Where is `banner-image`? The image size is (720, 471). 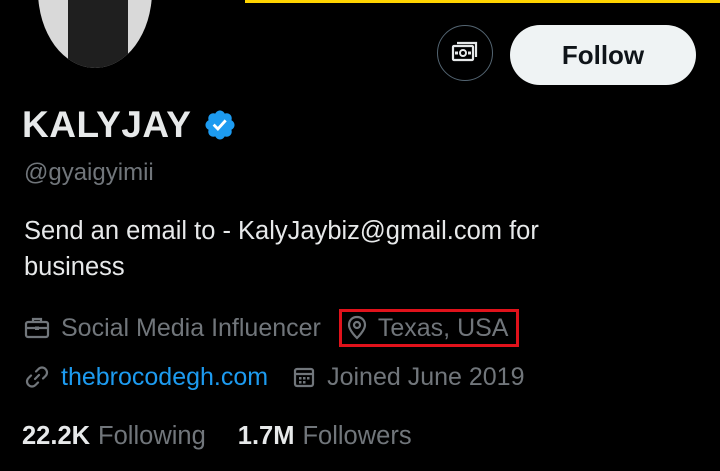 banner-image is located at coordinates (482, 1).